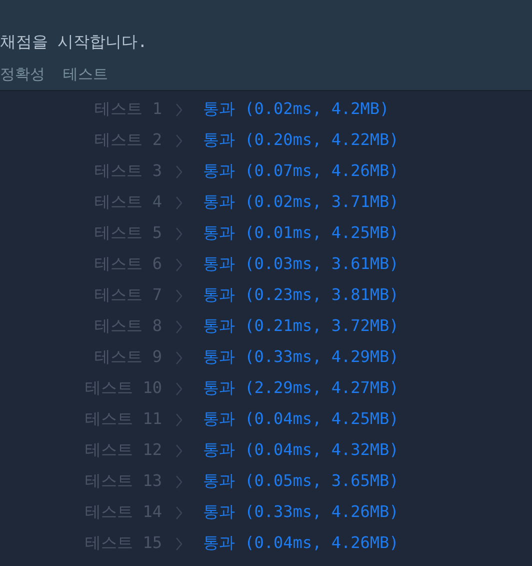 The image size is (532, 566). I want to click on test-result: 통과 (0.21ms, 3.72MB), so click(301, 326).